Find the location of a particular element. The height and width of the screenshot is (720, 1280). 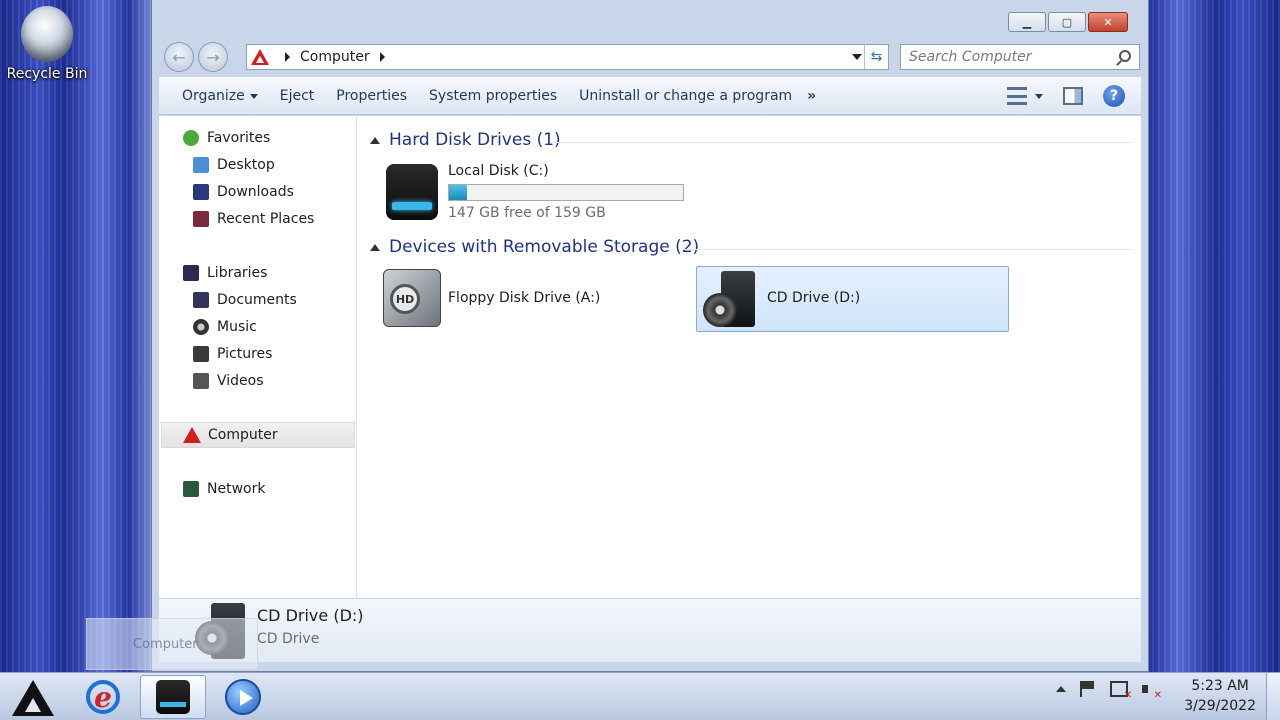

more-commands-button: » is located at coordinates (811, 96).